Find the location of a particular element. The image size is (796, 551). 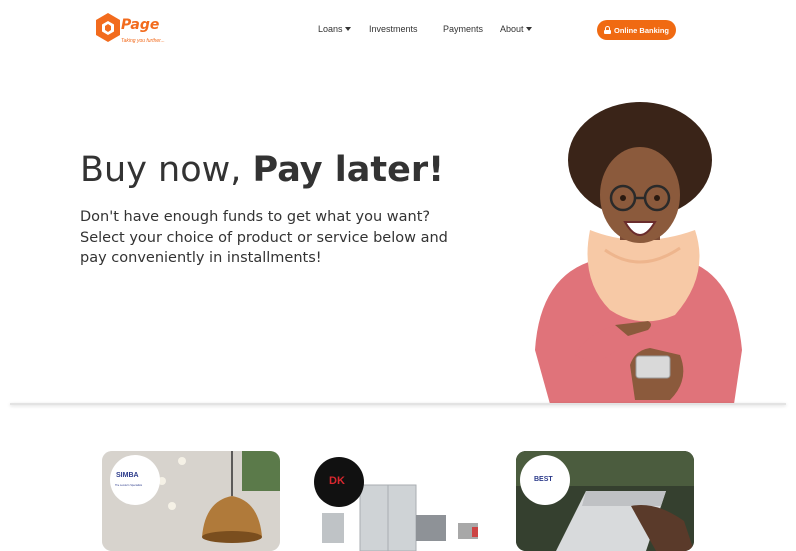

nav-item-label: About is located at coordinates (512, 29).